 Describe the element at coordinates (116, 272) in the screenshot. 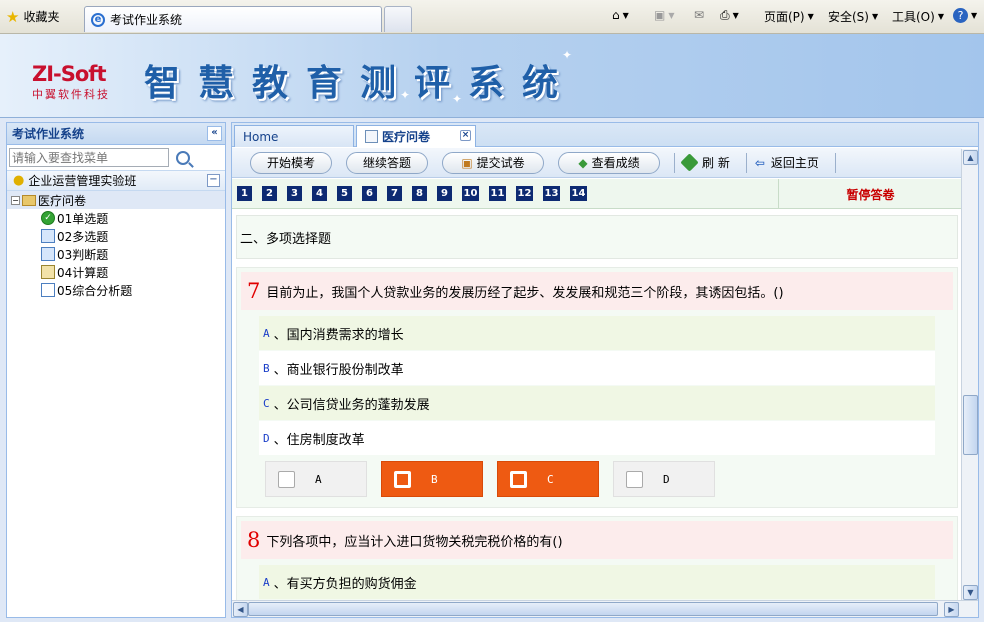

I see `tree-item-calculation: 04计算题` at that location.